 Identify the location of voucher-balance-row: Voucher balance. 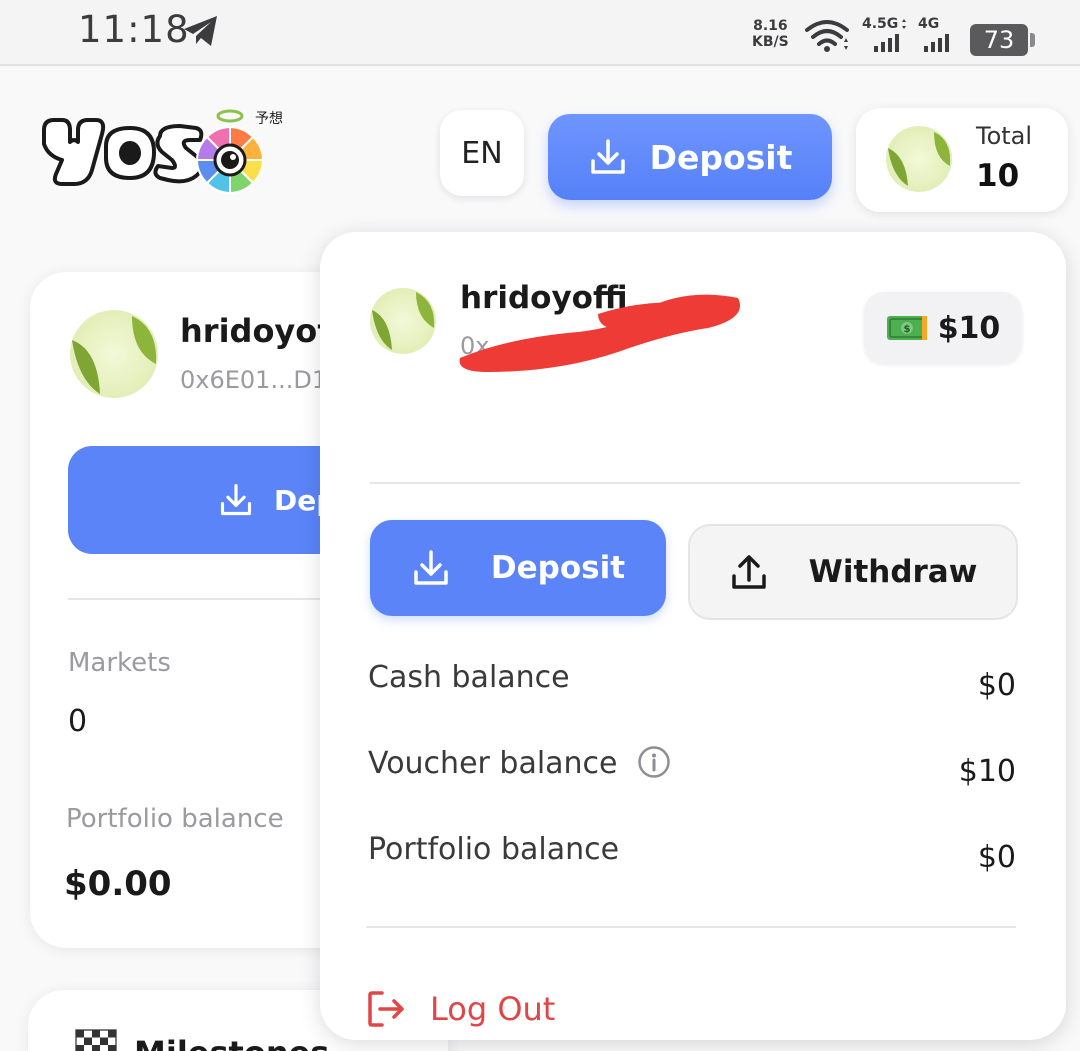
(519, 763).